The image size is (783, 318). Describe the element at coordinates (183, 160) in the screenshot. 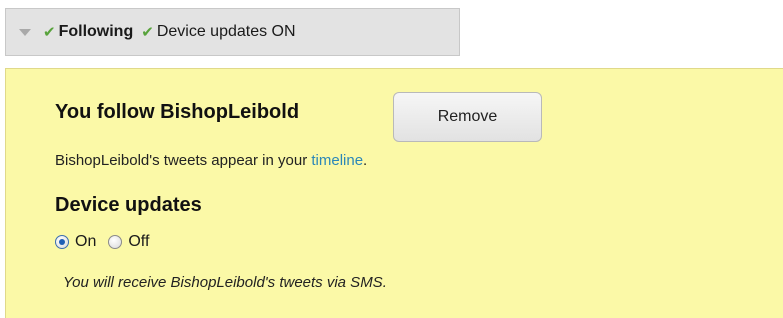

I see `timeline-text: BishopLeibold's tweets appear in your` at that location.